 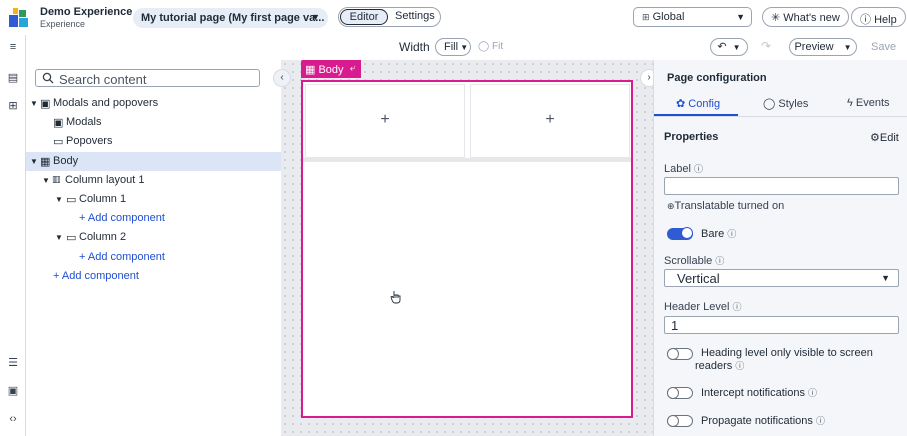 What do you see at coordinates (781, 278) in the screenshot?
I see `scrollable-select: Vertical ▼` at bounding box center [781, 278].